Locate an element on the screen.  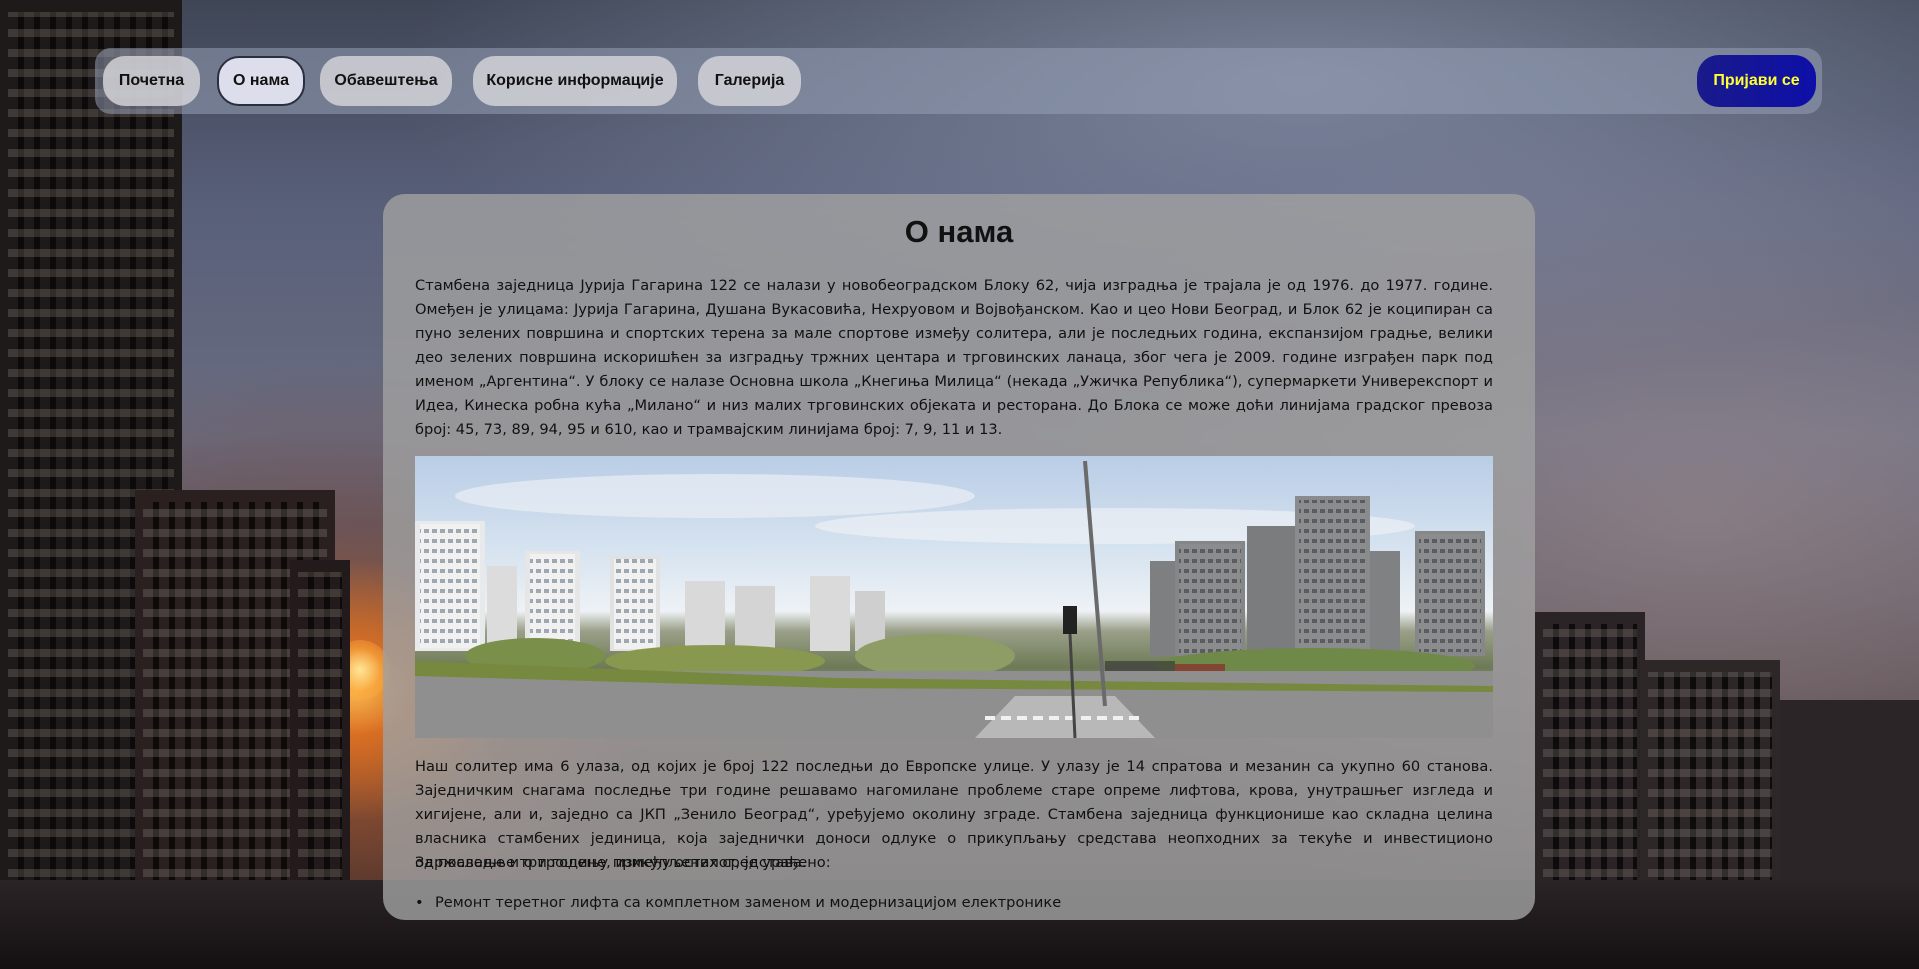
nav-item-gallery: Галерија is located at coordinates (749, 81).